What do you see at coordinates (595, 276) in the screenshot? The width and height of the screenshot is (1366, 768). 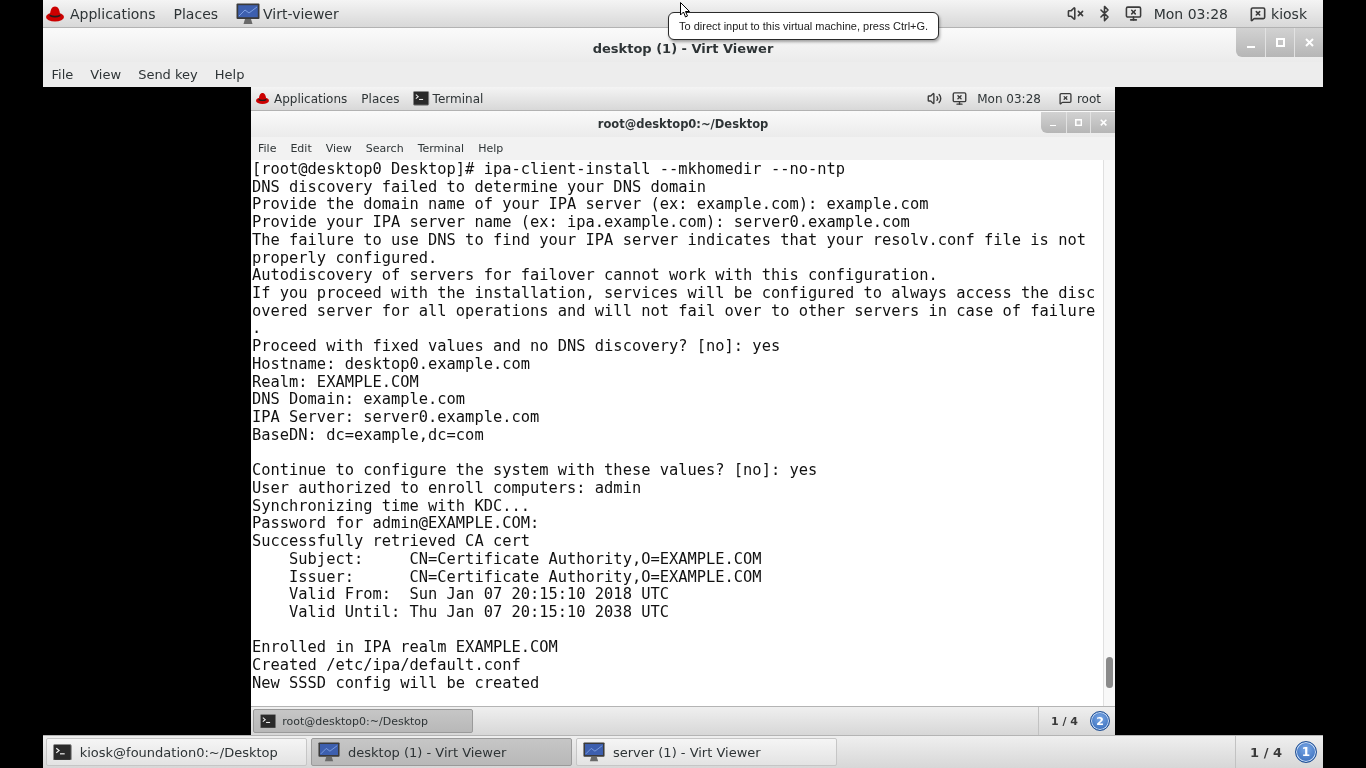 I see `terminal-line: Autodiscovery of servers for failover cannot work with this configuration.` at bounding box center [595, 276].